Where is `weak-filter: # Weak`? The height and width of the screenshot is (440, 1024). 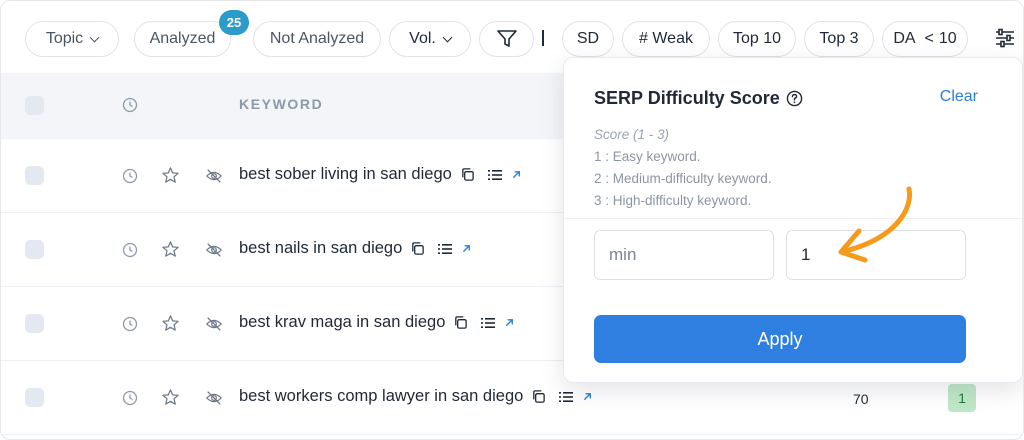 weak-filter: # Weak is located at coordinates (666, 39).